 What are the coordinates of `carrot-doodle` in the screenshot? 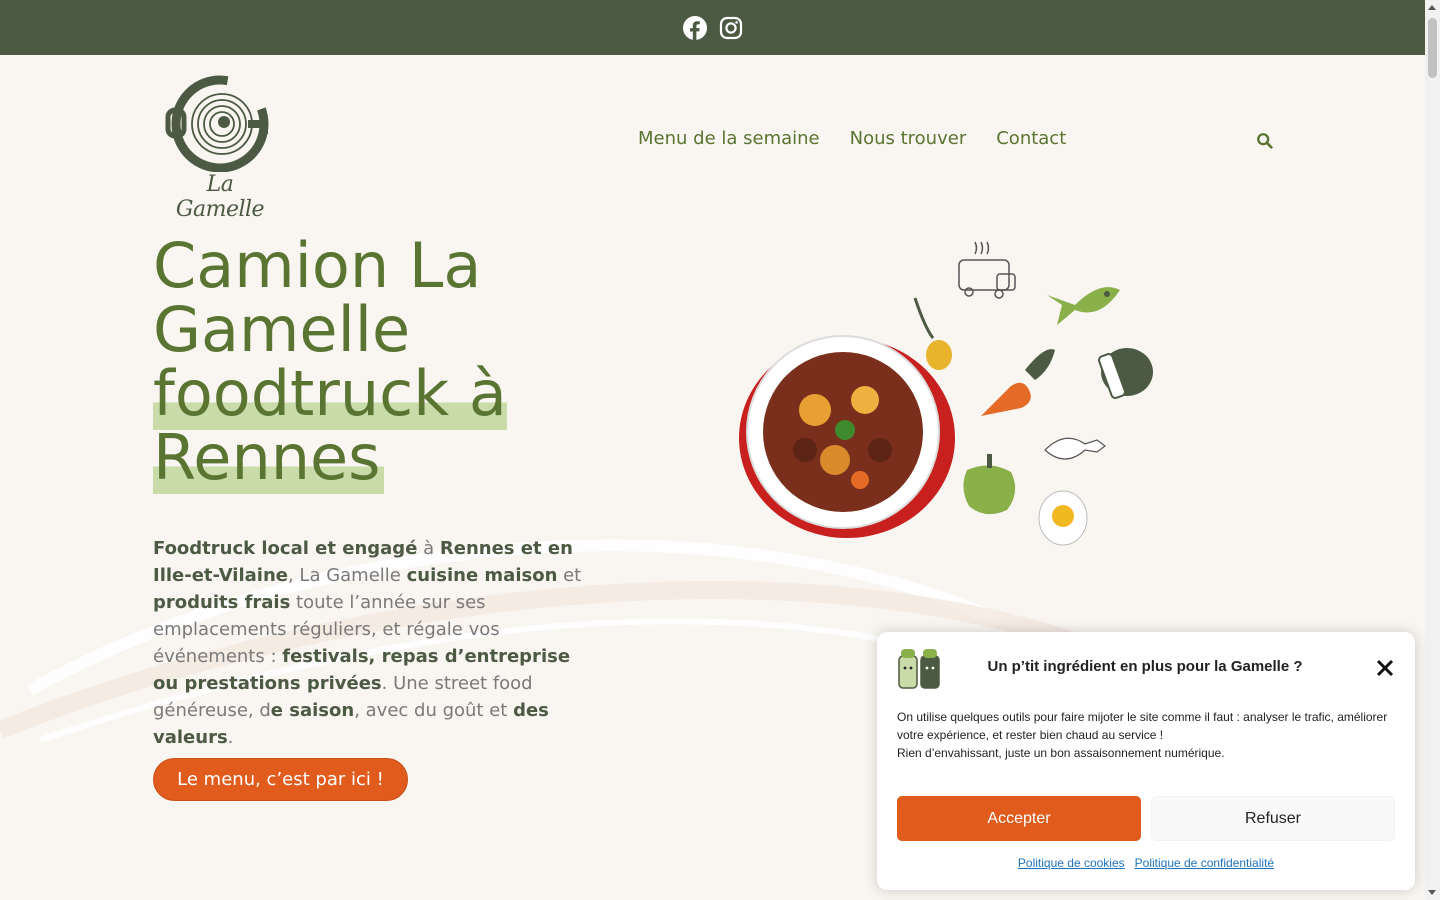 It's located at (1018, 382).